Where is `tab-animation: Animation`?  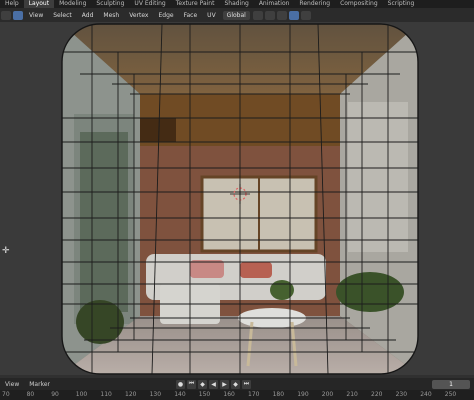
tab-animation: Animation is located at coordinates (274, 4).